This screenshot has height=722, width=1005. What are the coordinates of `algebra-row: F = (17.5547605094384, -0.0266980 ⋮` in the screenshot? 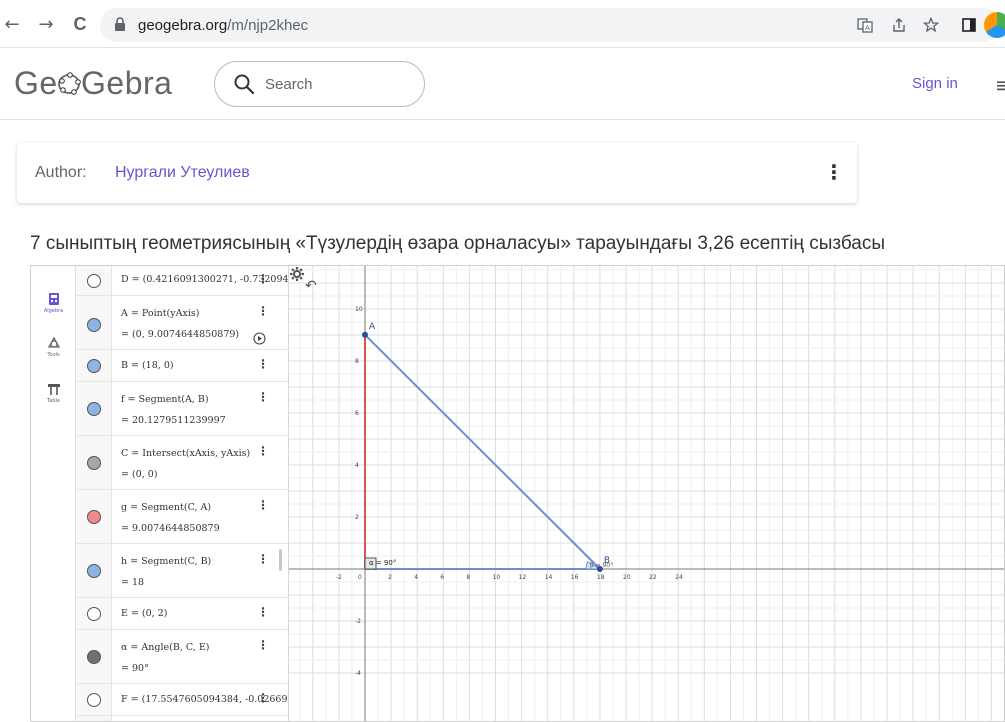 It's located at (182, 700).